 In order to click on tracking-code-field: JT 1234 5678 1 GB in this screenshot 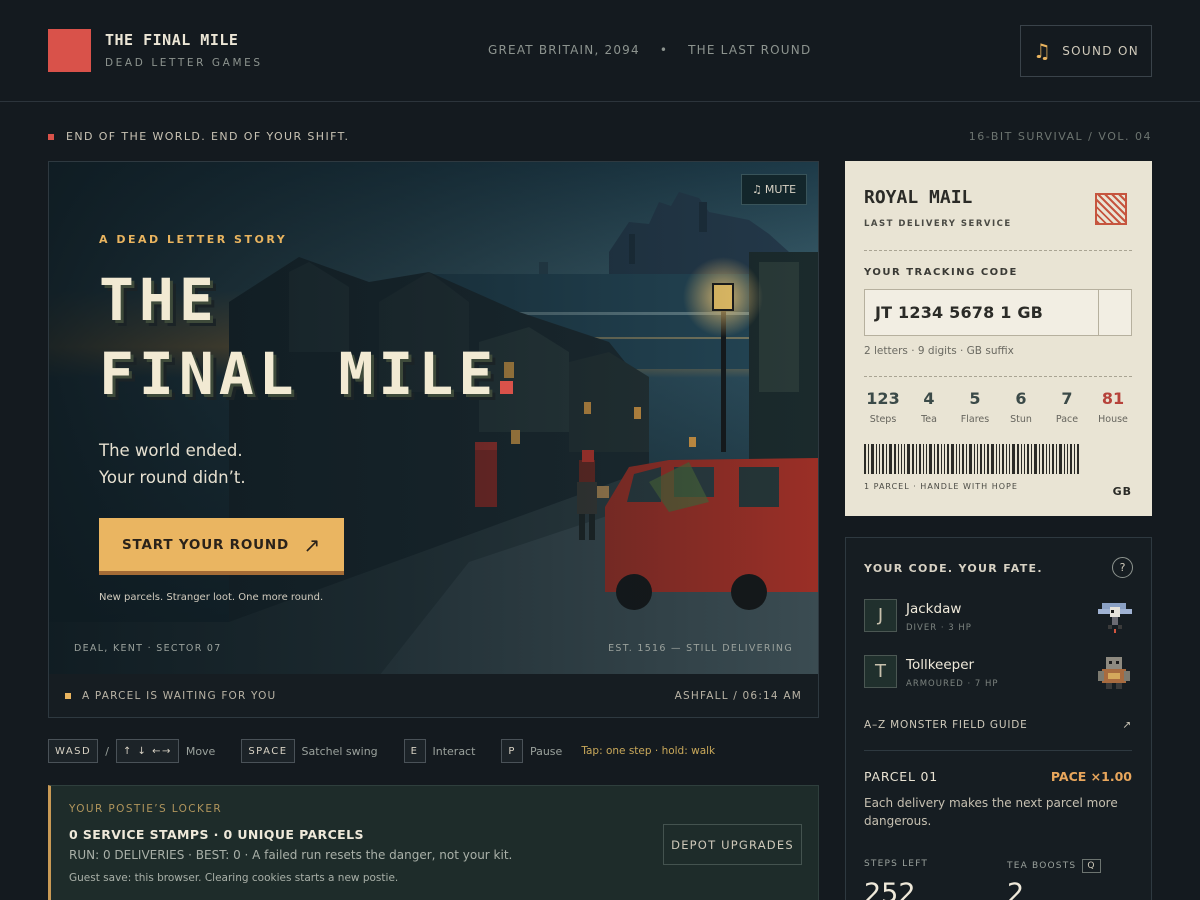, I will do `click(998, 312)`.